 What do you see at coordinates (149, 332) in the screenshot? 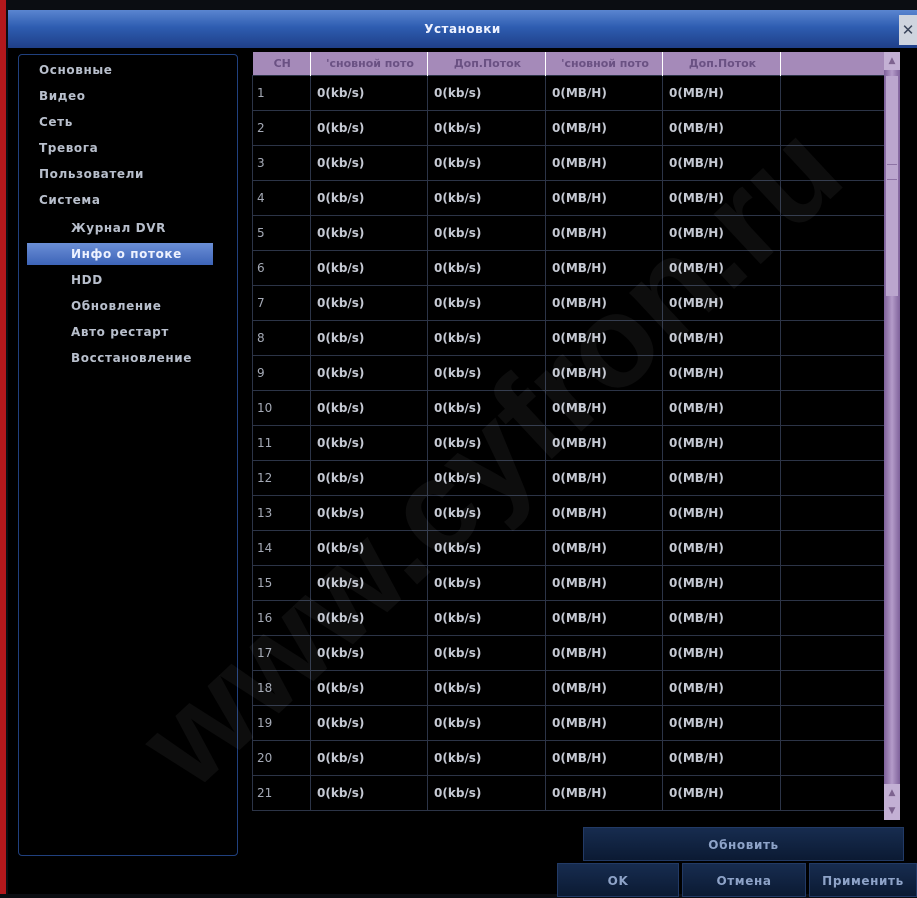
I see `sidebar-item: Авто рестарт` at bounding box center [149, 332].